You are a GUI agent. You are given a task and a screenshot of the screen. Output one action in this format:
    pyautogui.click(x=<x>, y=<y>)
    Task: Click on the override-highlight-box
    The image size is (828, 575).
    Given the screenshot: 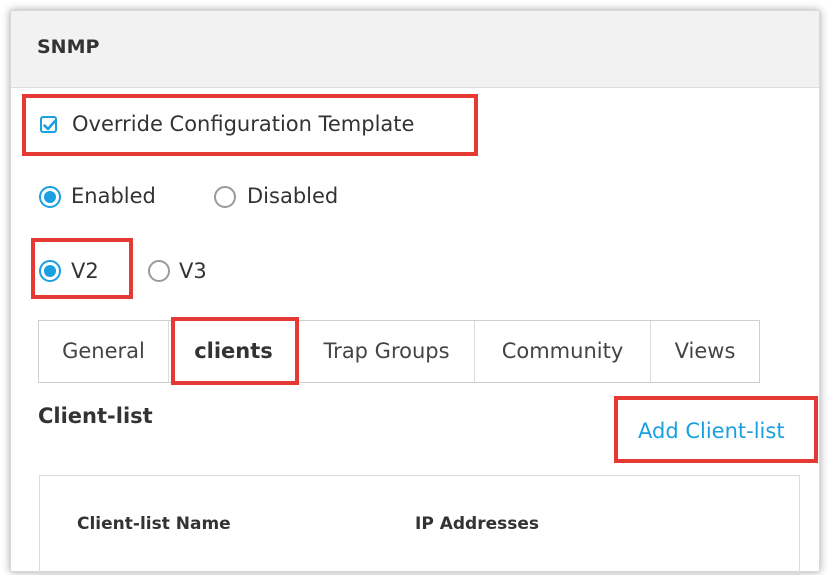 What is the action you would take?
    pyautogui.click(x=250, y=125)
    